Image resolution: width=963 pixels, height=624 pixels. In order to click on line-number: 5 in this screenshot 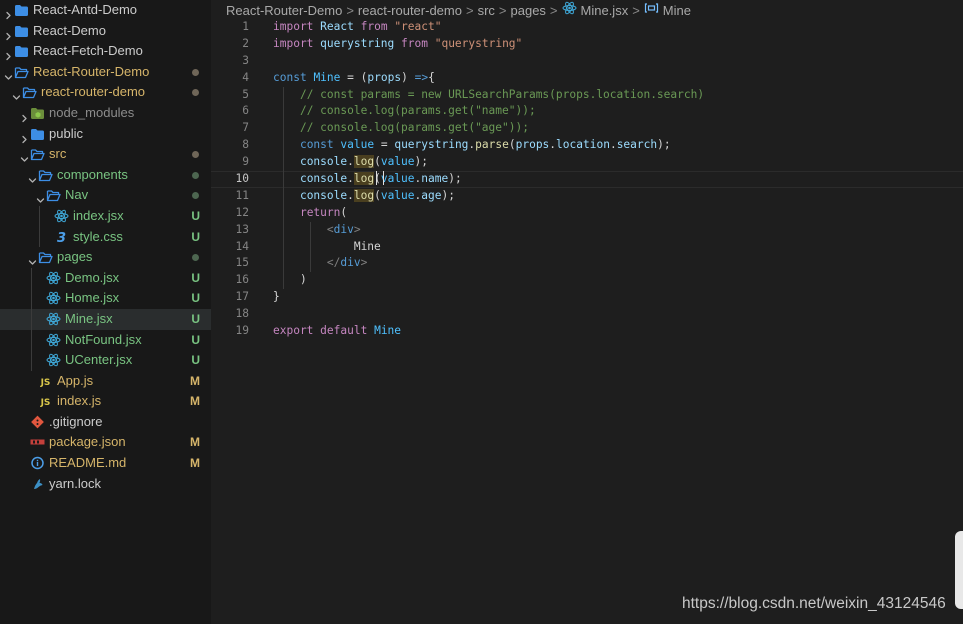, I will do `click(245, 94)`.